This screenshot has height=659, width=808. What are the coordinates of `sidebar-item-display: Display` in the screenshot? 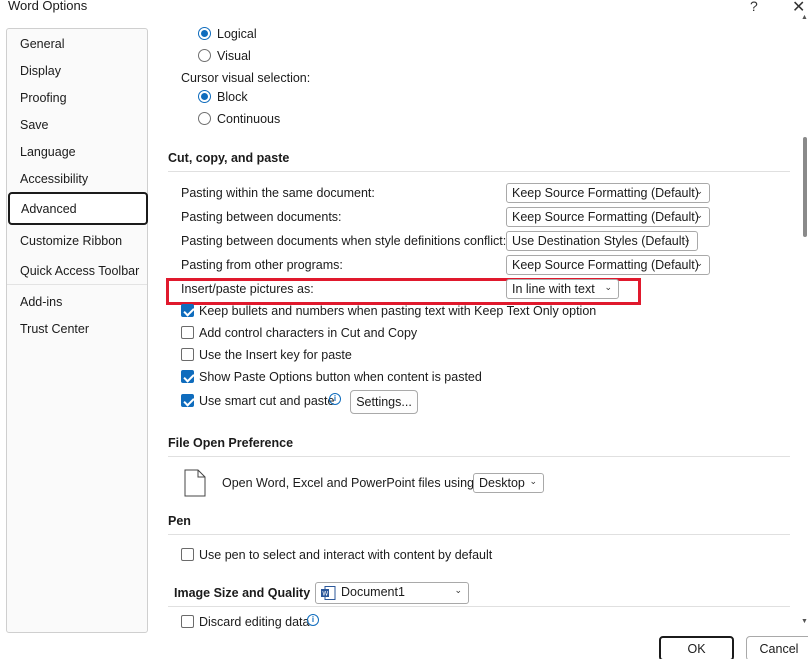 It's located at (40, 71).